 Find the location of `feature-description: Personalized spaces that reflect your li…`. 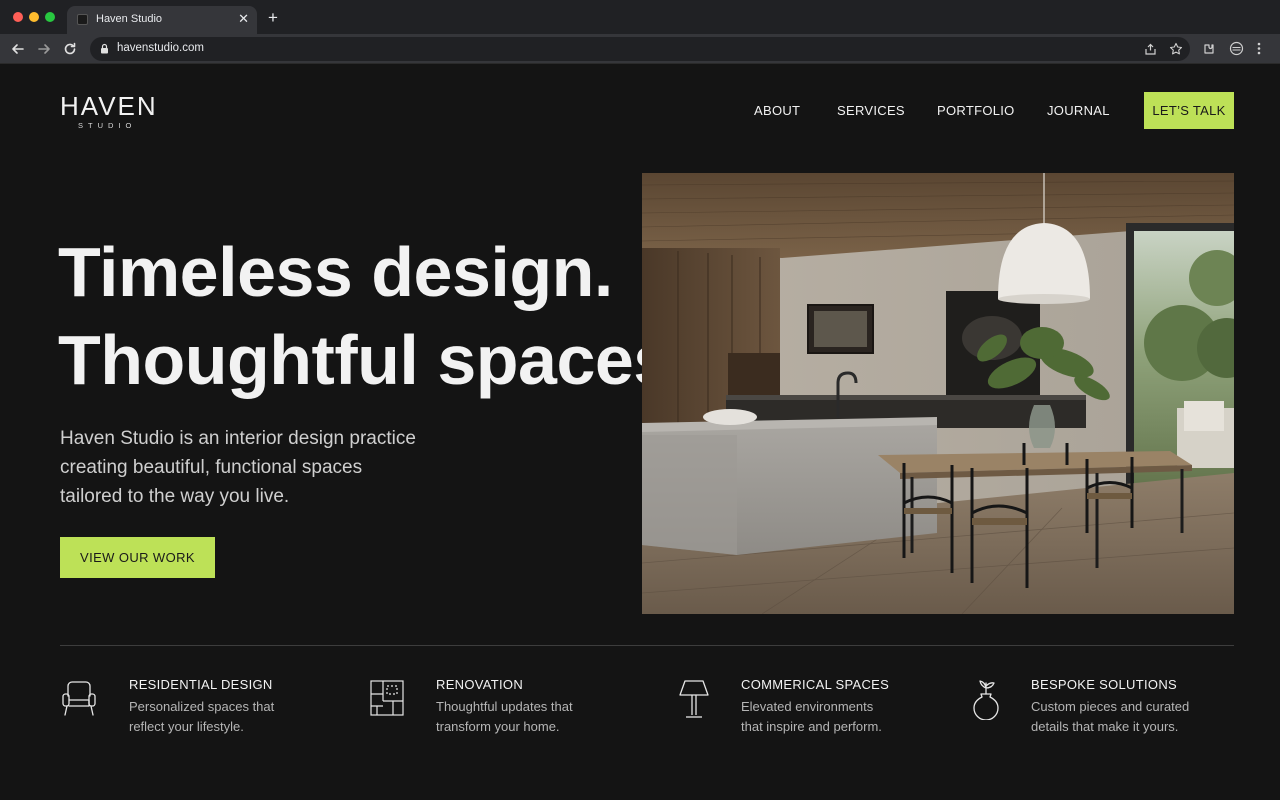

feature-description: Personalized spaces that reflect your li… is located at coordinates (234, 717).